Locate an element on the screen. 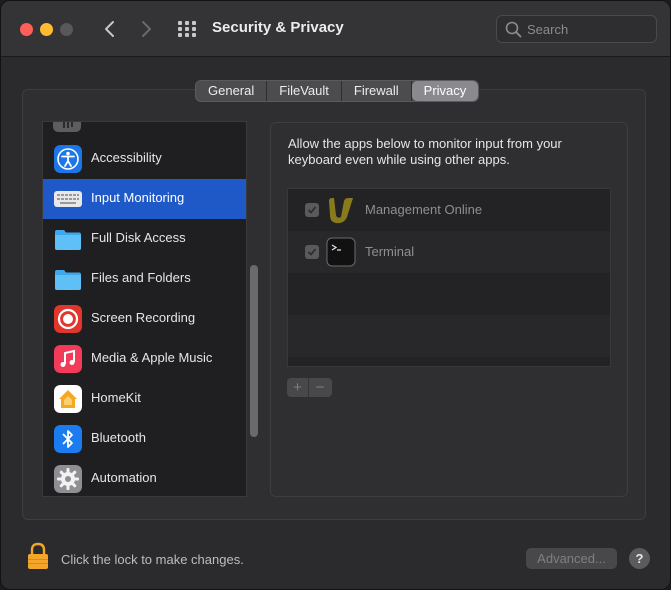 The width and height of the screenshot is (671, 590). home-icon is located at coordinates (68, 399).